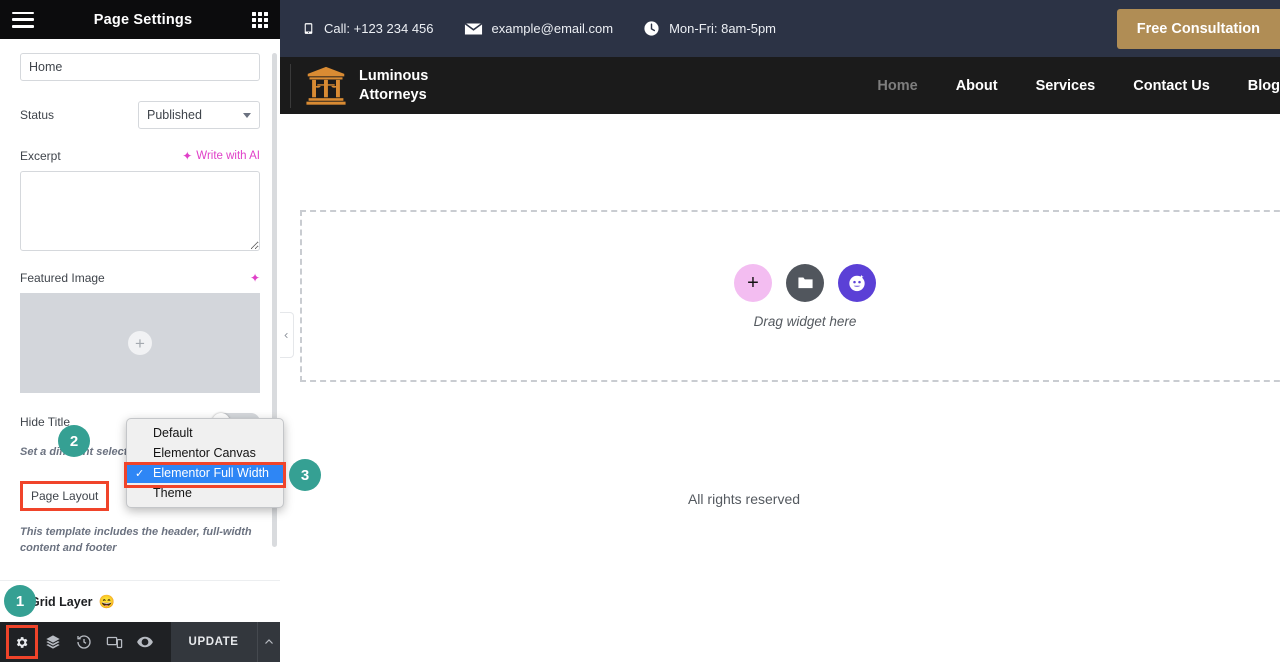 Image resolution: width=1280 pixels, height=662 pixels. I want to click on topbar-phone: Call: +123 234 456, so click(368, 28).